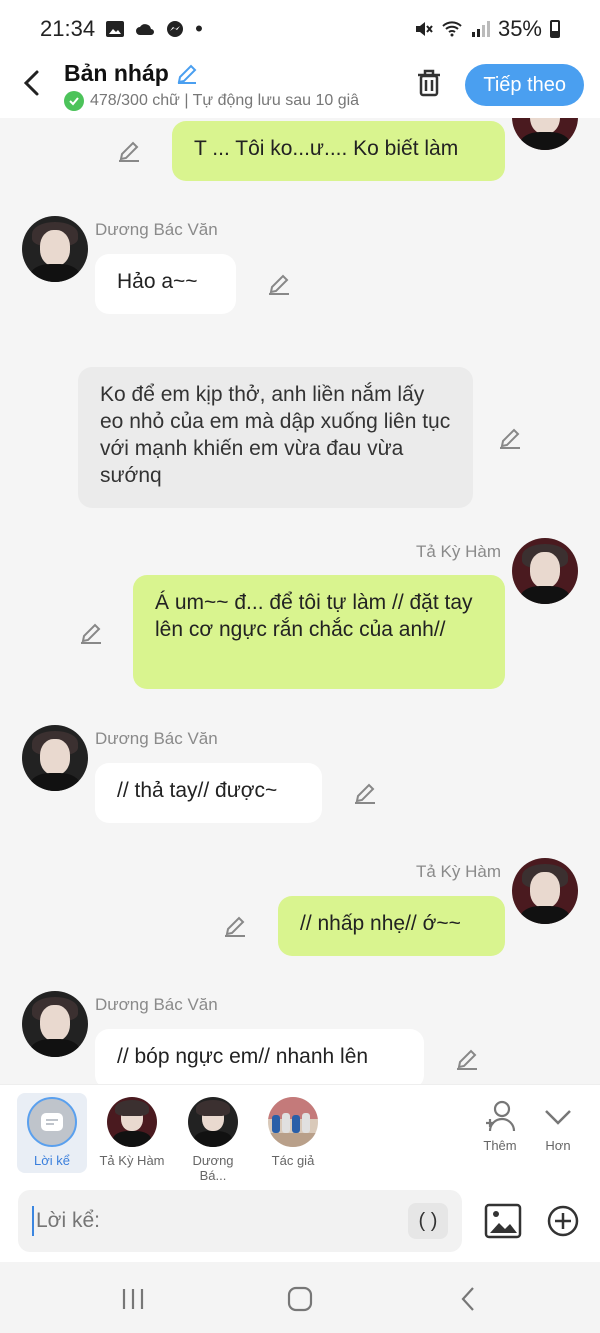 The width and height of the screenshot is (600, 1333). I want to click on character-label: Tác giả, so click(293, 1160).